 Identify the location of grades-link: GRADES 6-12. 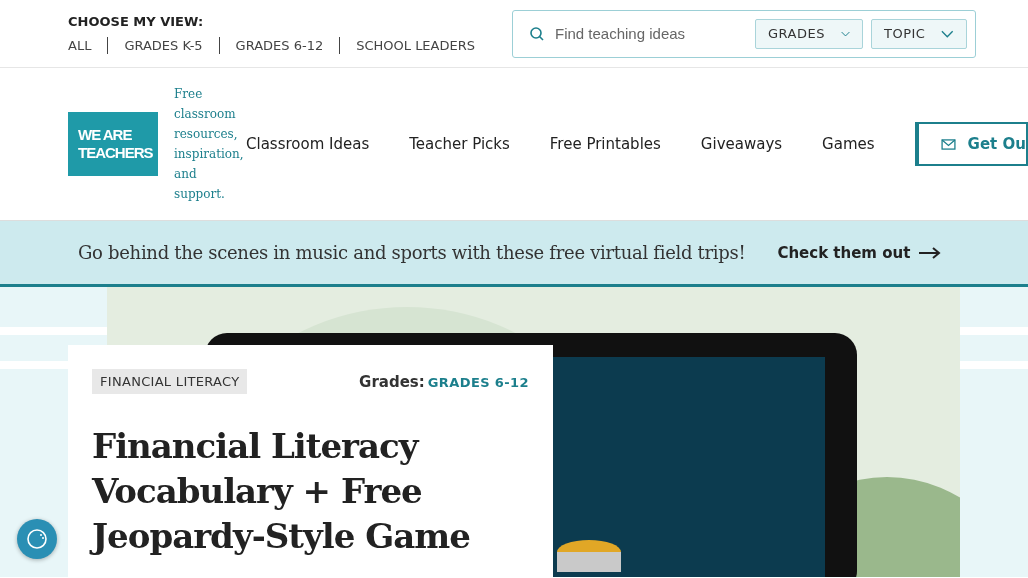
(478, 382).